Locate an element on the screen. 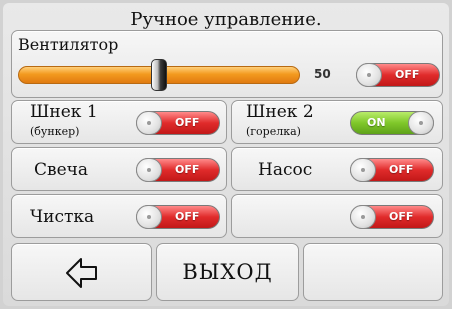 Image resolution: width=452 pixels, height=309 pixels. candle-panel: Свеча OFF is located at coordinates (119, 169).